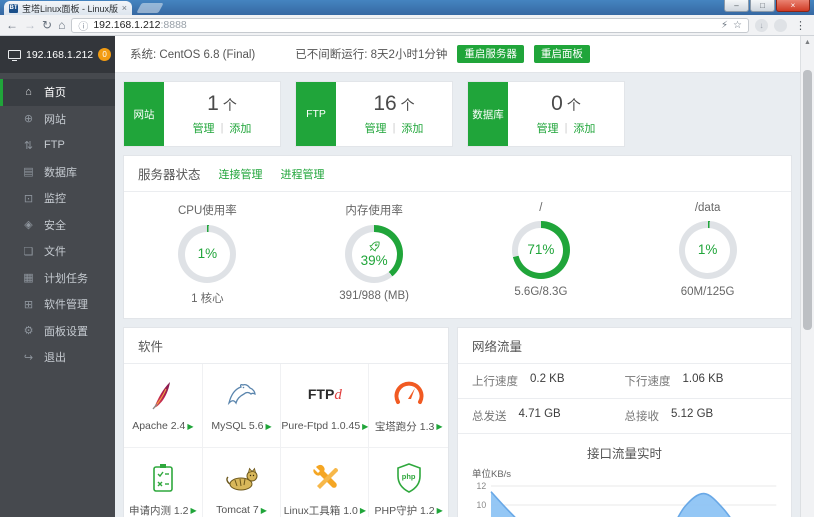  I want to click on sidebar-item-logout: ↪ 退出, so click(57, 357).